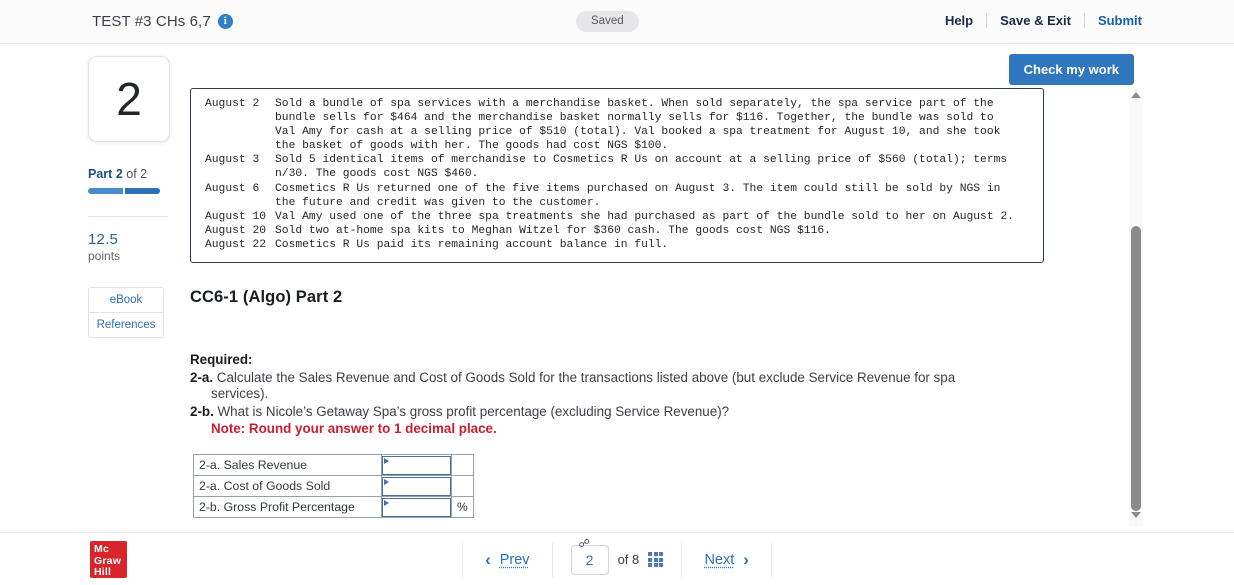  Describe the element at coordinates (1113, 20) in the screenshot. I see `submit-link: Submit` at that location.